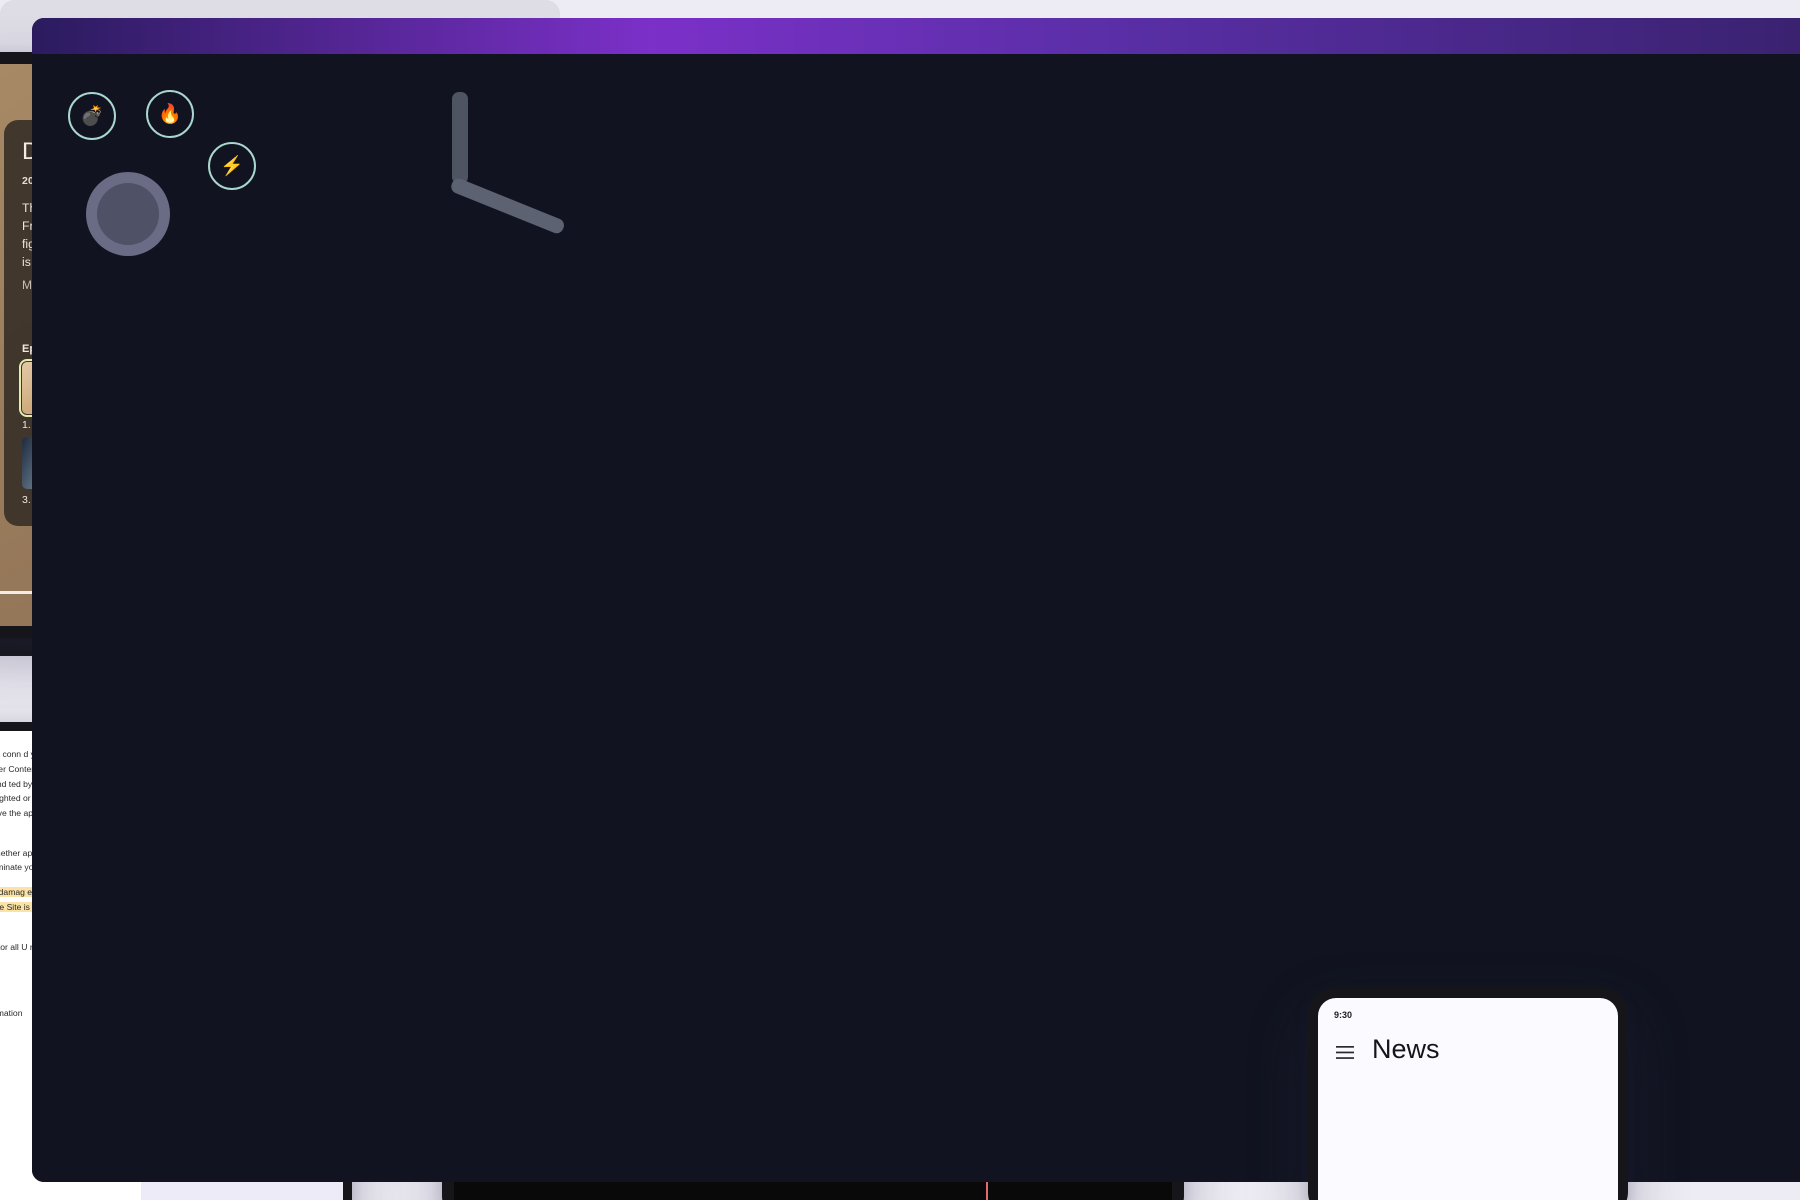 The height and width of the screenshot is (1200, 1800). I want to click on game-skyline, so click(916, 36).